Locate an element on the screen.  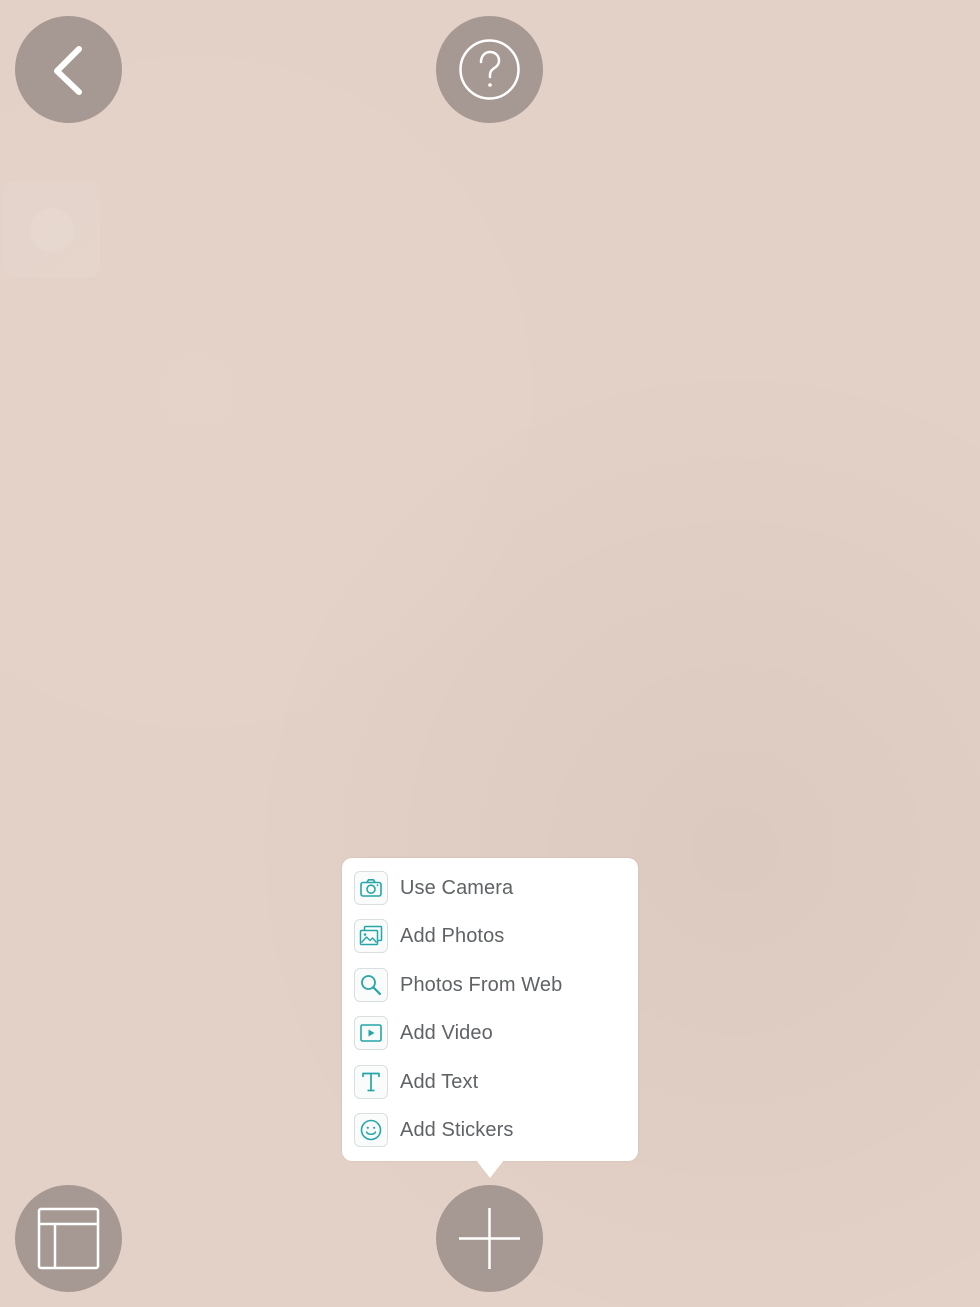
popover-arrow is located at coordinates (490, 1169).